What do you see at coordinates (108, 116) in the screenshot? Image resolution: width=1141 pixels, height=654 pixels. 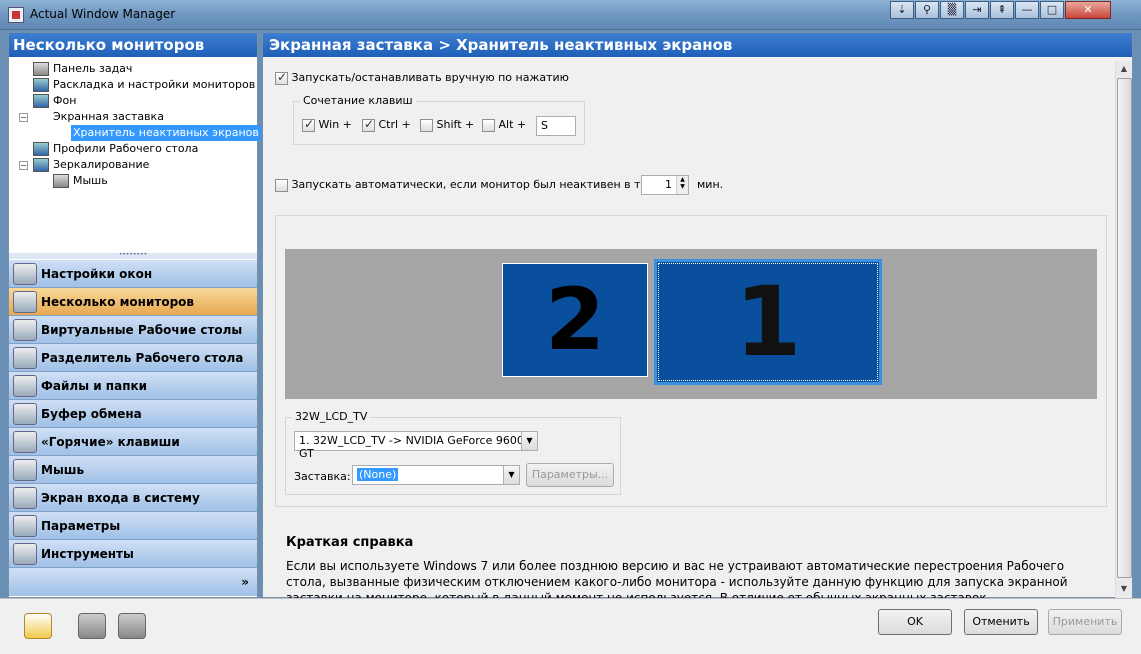 I see `tree-item-label: Экранная заставка` at bounding box center [108, 116].